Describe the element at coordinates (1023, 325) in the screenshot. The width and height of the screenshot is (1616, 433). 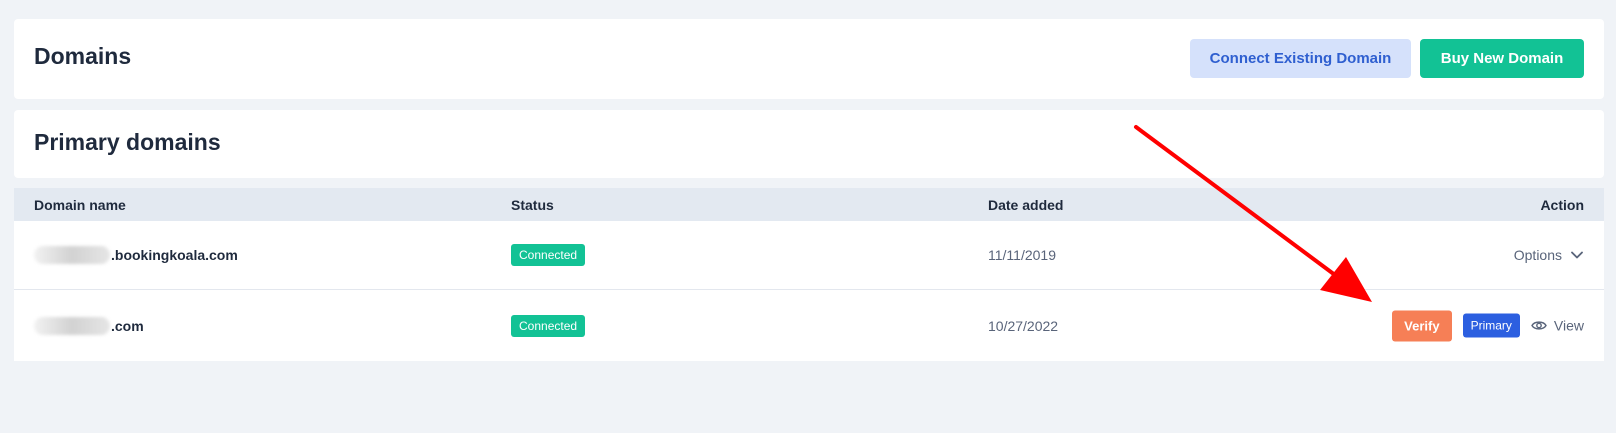
I see `date-added: 10/27/2022` at that location.